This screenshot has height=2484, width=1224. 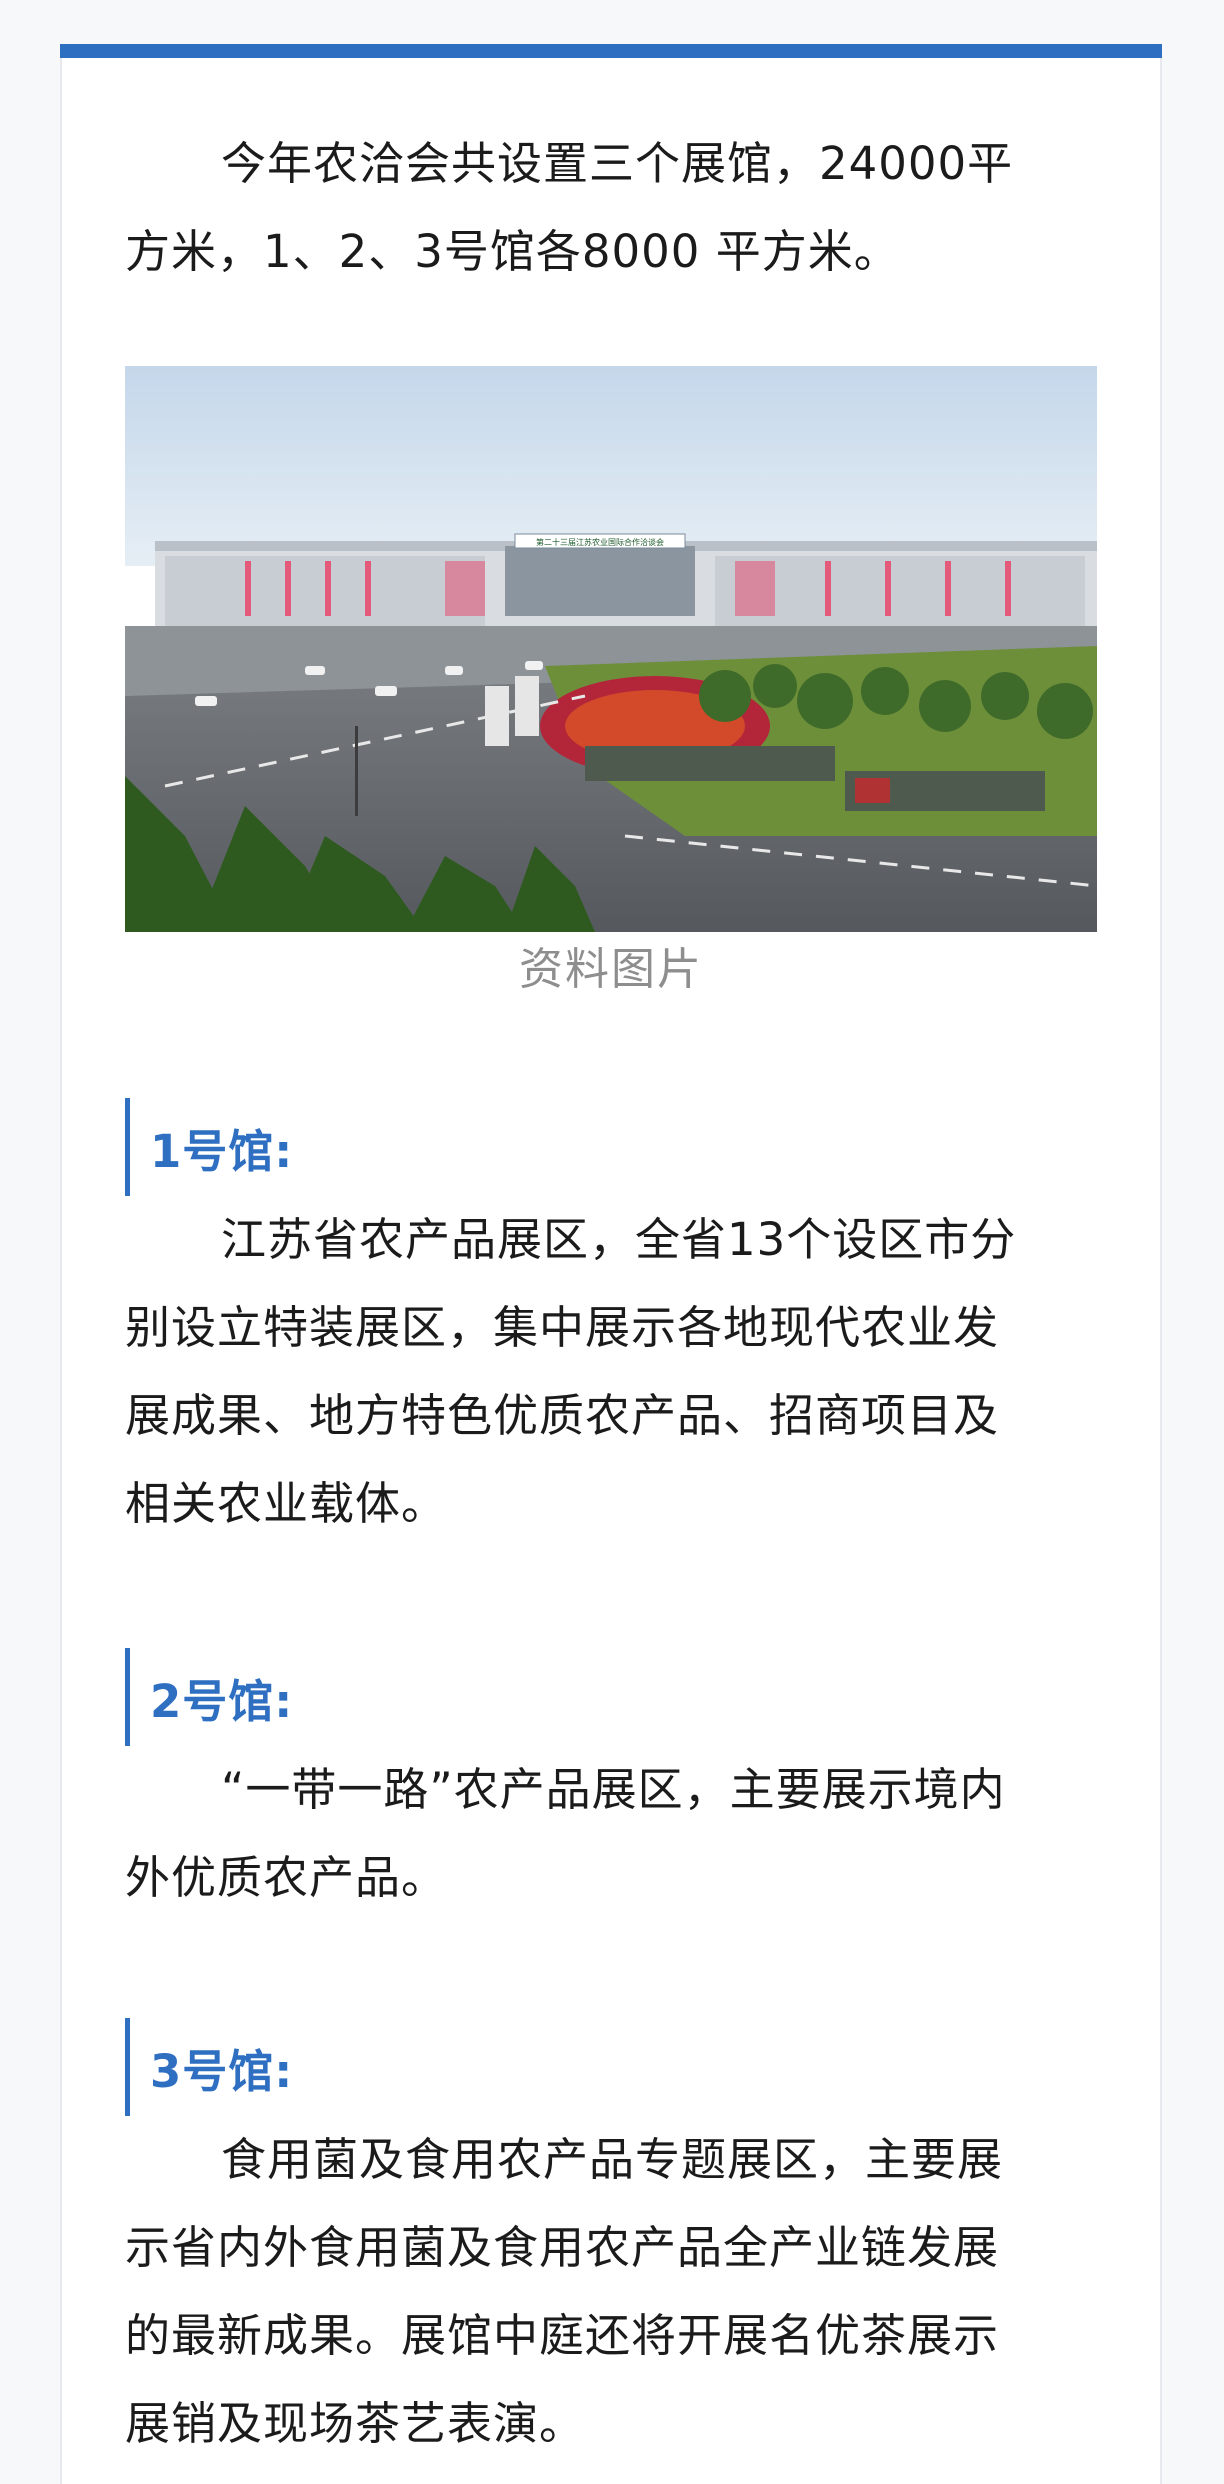 I want to click on intro-line: 今年农洽会共设置三个展馆，24000平, so click(x=617, y=163).